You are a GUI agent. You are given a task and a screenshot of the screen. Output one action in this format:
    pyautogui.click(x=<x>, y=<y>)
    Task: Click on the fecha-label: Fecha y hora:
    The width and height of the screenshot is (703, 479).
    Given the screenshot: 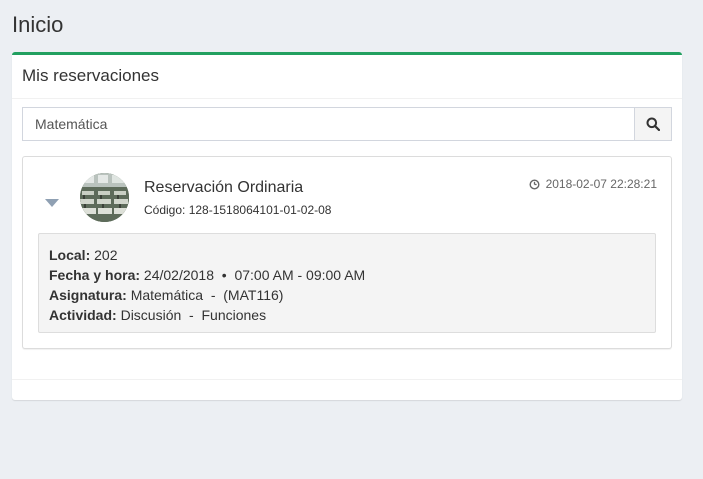 What is the action you would take?
    pyautogui.click(x=95, y=275)
    